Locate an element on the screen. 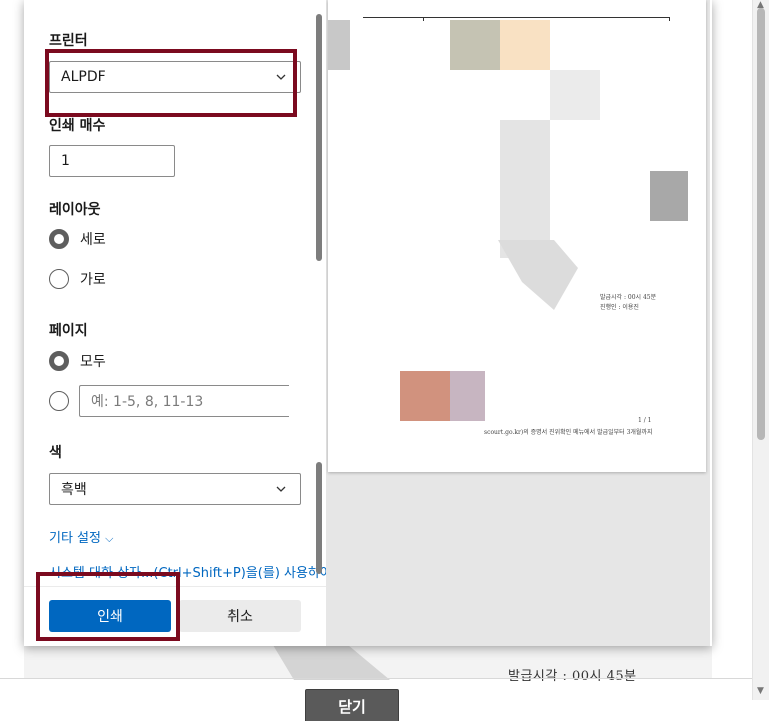 The height and width of the screenshot is (721, 769). pages-all-label: 모두 is located at coordinates (93, 362).